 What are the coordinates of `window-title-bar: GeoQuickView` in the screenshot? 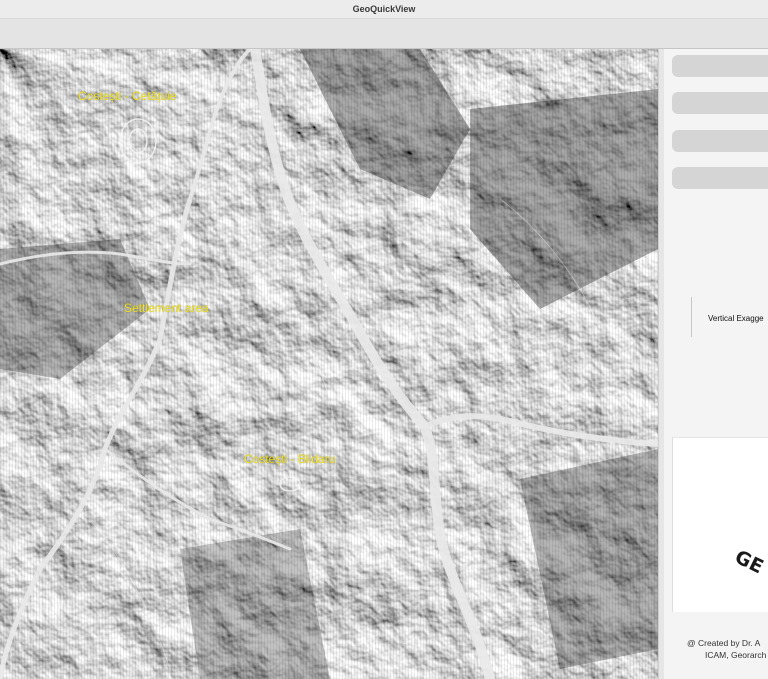 It's located at (384, 9).